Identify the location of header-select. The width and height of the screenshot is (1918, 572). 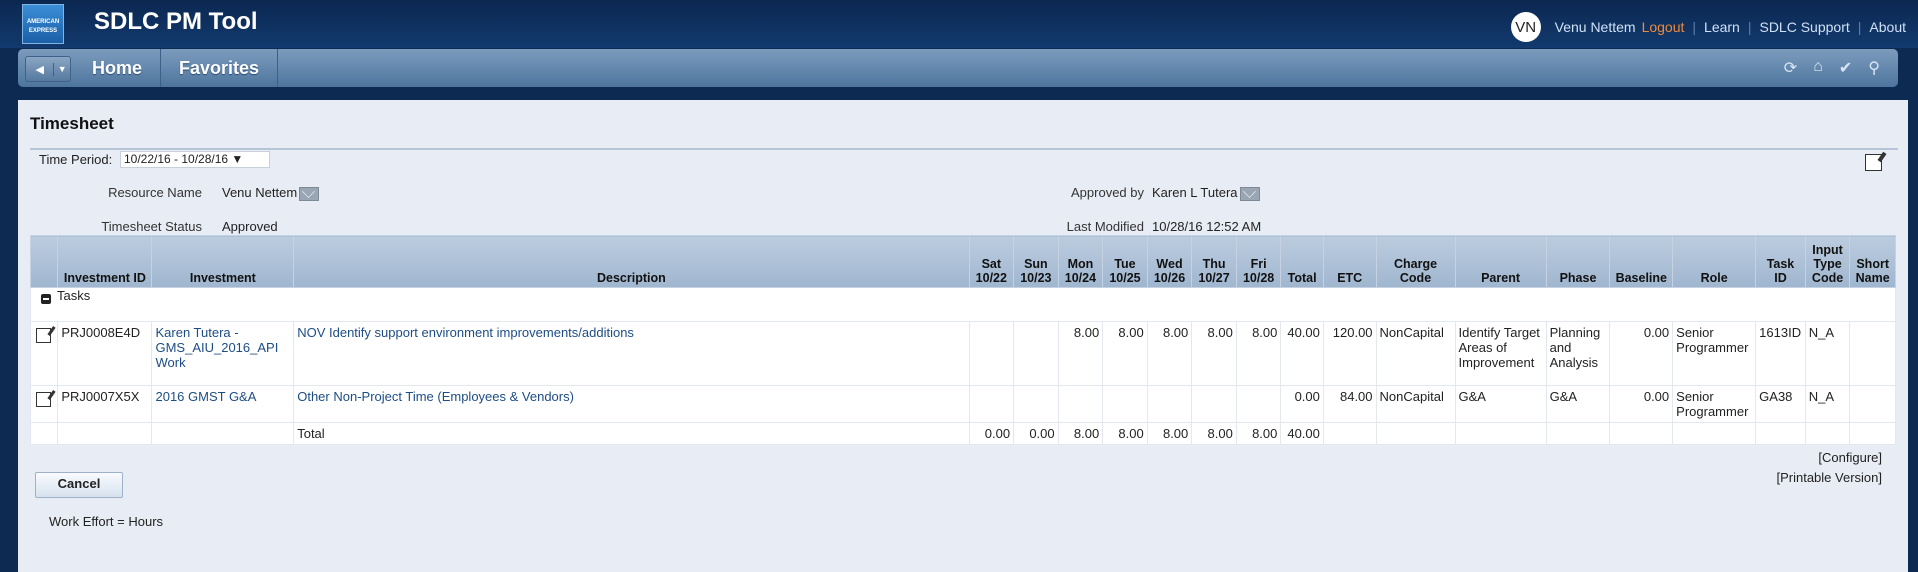
(44, 261).